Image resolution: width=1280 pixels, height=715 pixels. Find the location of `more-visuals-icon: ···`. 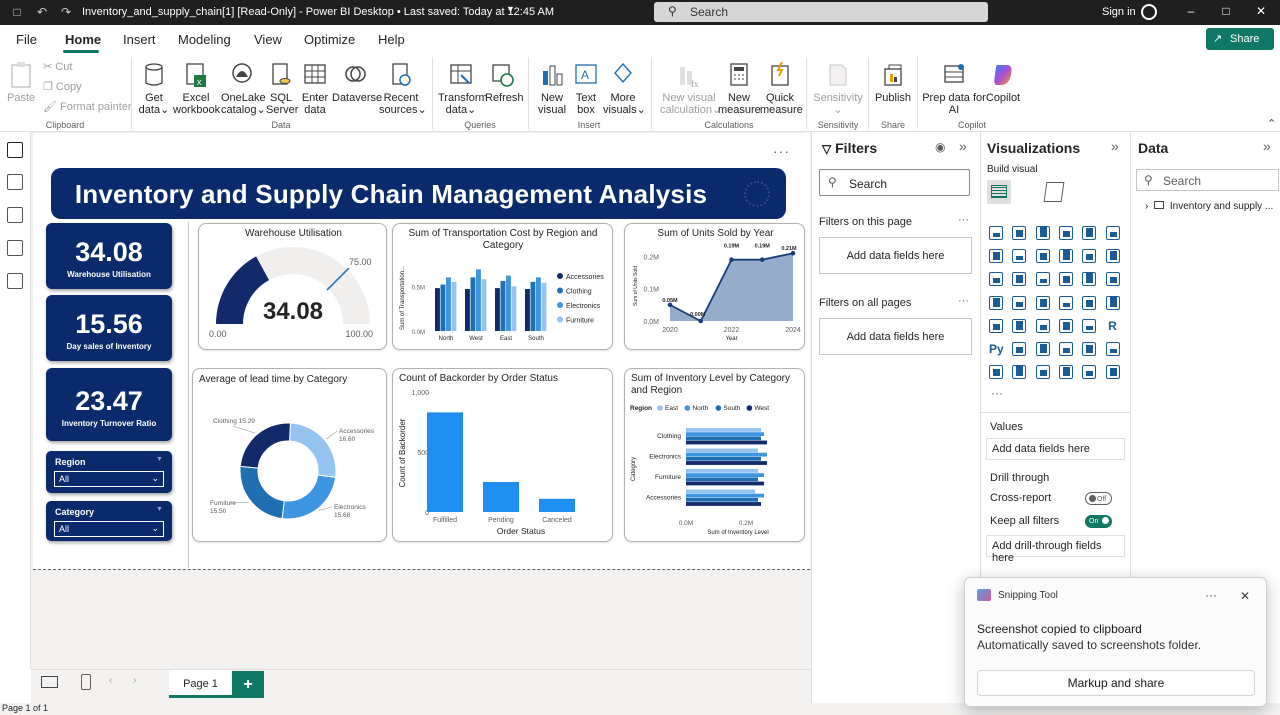

more-visuals-icon: ··· is located at coordinates (997, 393).